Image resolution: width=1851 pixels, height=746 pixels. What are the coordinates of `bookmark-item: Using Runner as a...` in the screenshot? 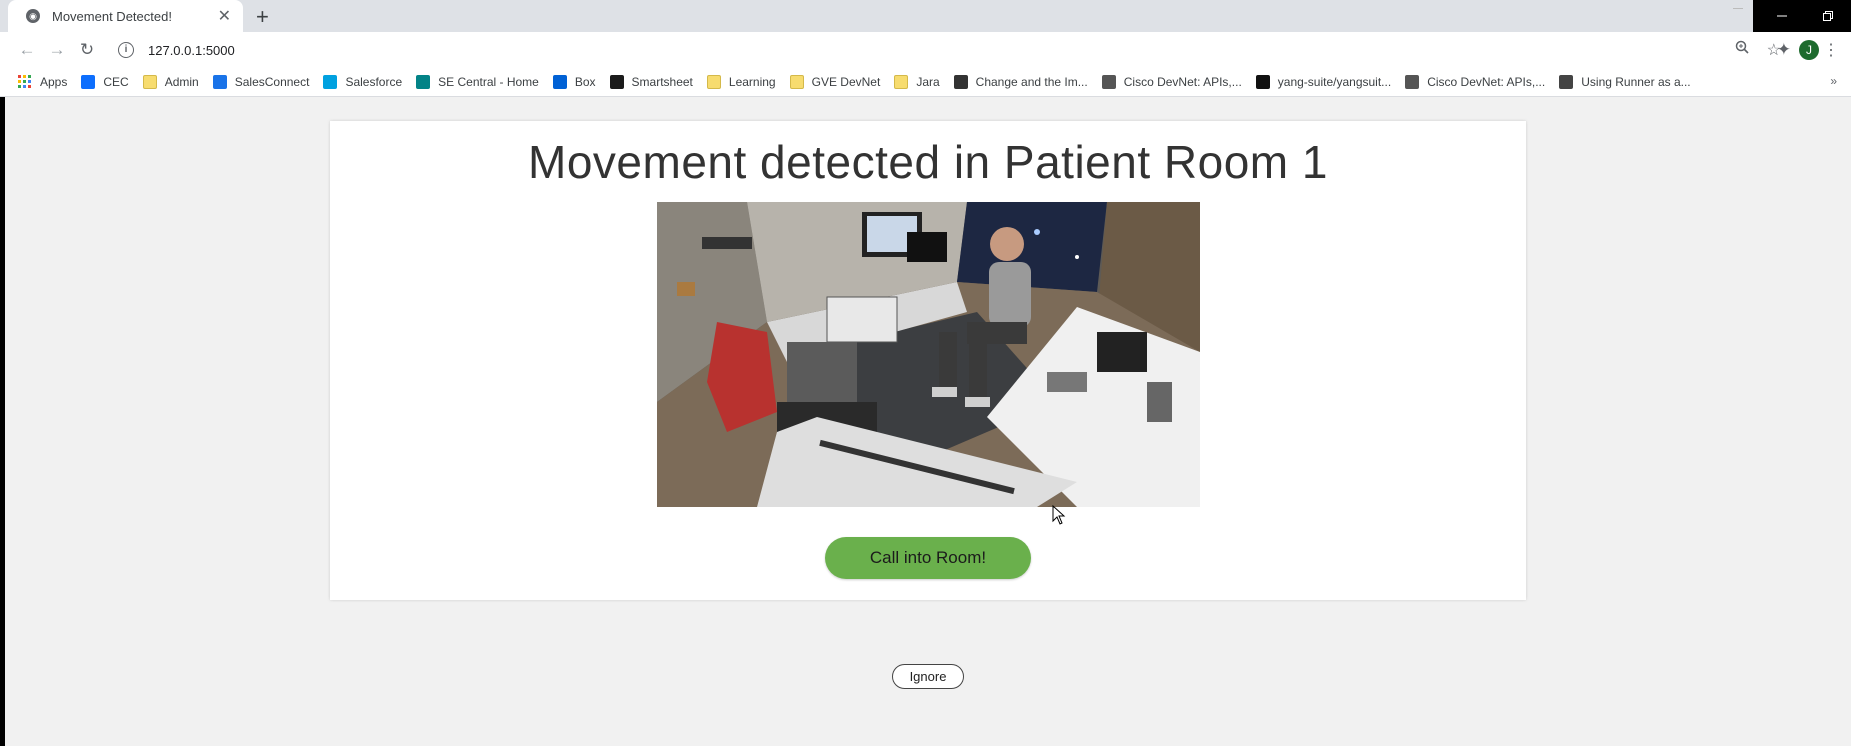 It's located at (1625, 82).